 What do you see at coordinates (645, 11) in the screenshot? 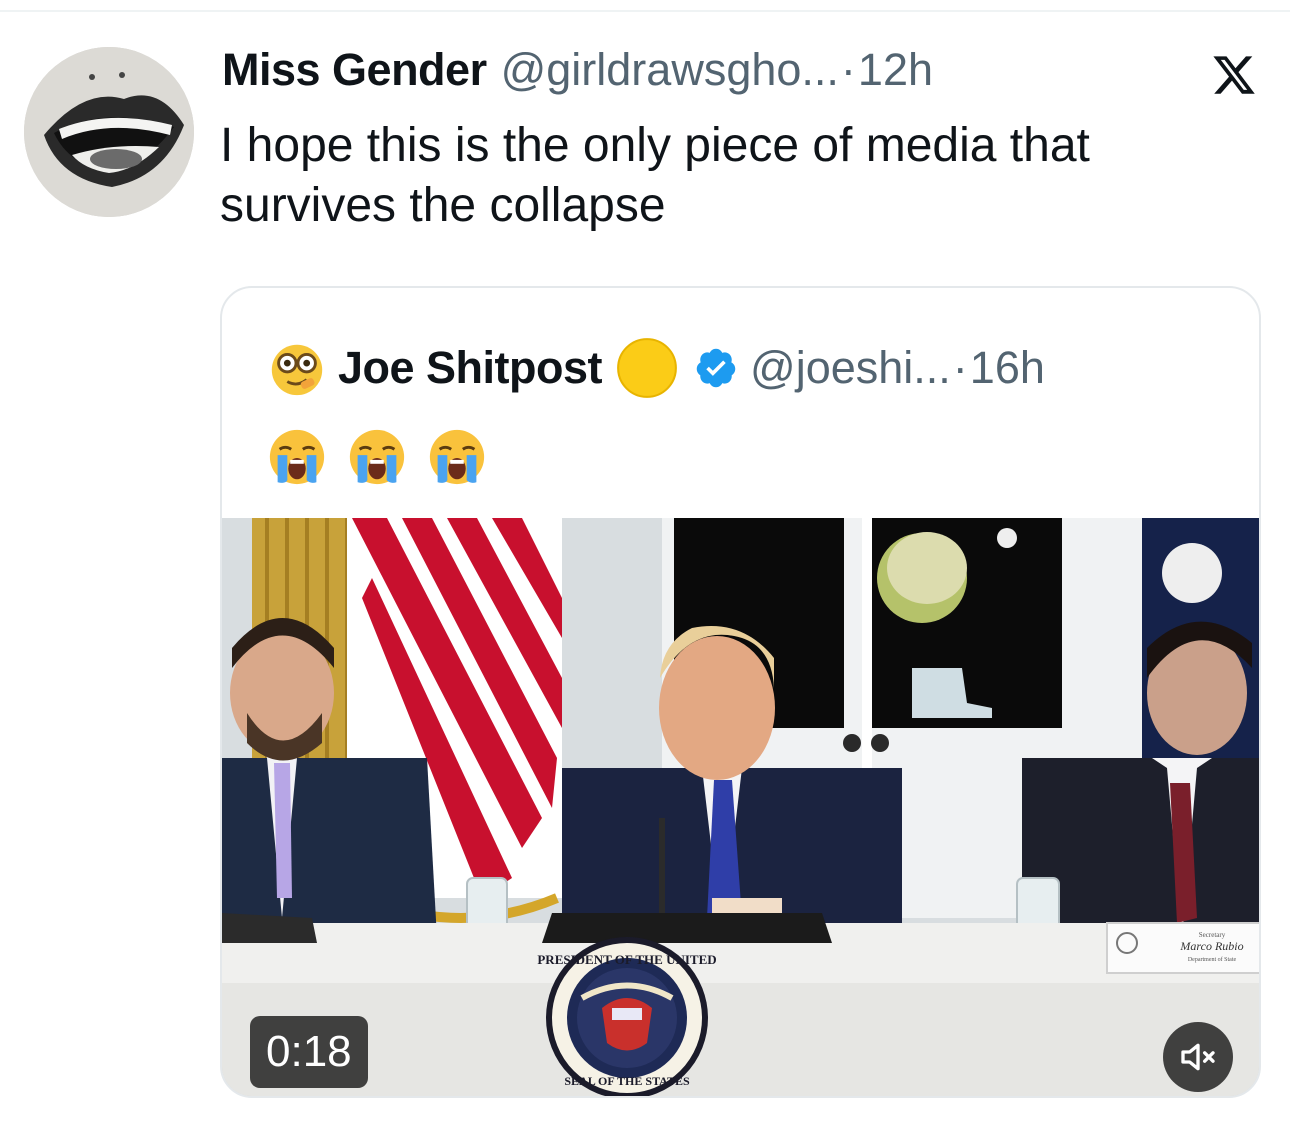
I see `top-divider` at bounding box center [645, 11].